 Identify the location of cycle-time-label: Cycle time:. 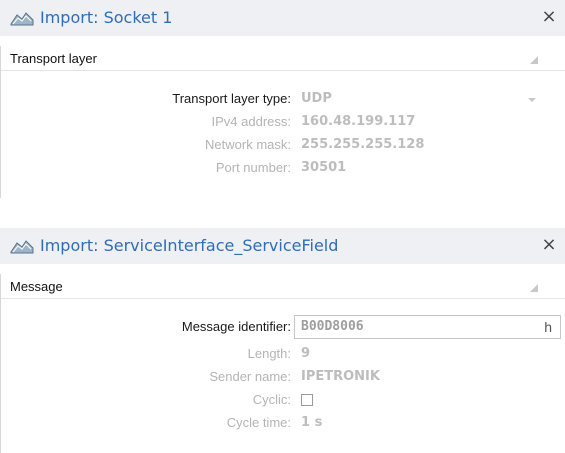
(258, 422).